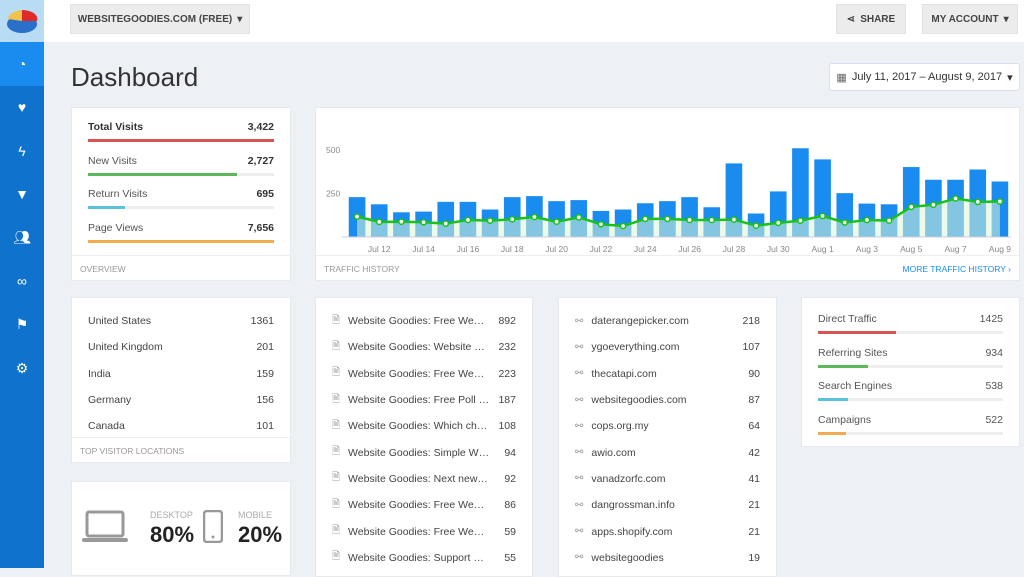 This screenshot has height=577, width=1024. What do you see at coordinates (910, 355) in the screenshot?
I see `stat-row: Referring Sites 934` at bounding box center [910, 355].